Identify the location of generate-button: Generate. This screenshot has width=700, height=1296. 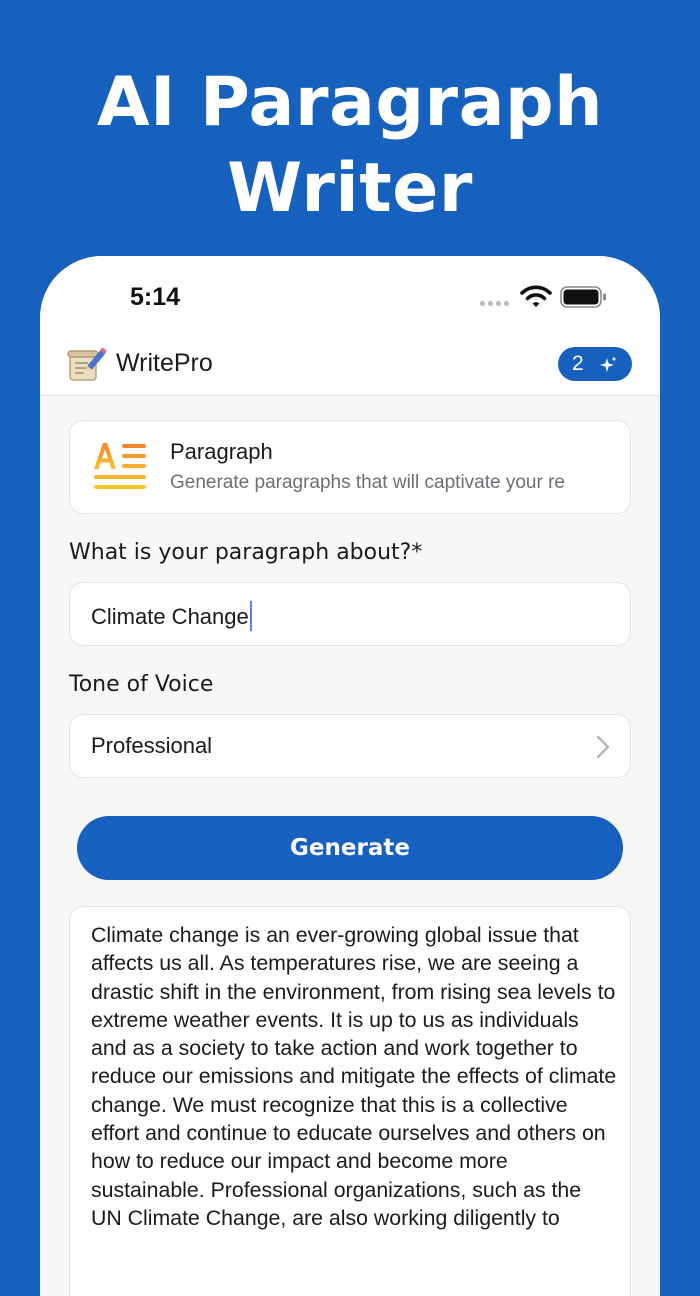
(350, 848).